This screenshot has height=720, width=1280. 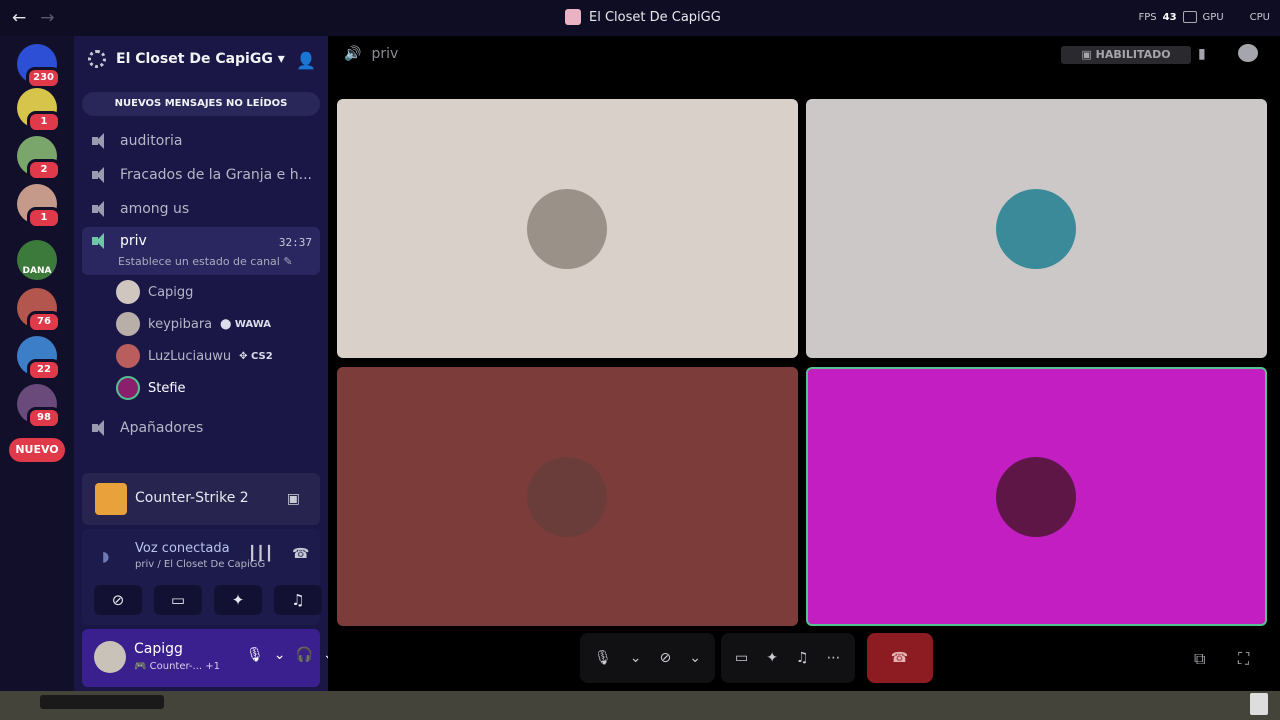 I want to click on speaker-icon: 🔊, so click(x=353, y=54).